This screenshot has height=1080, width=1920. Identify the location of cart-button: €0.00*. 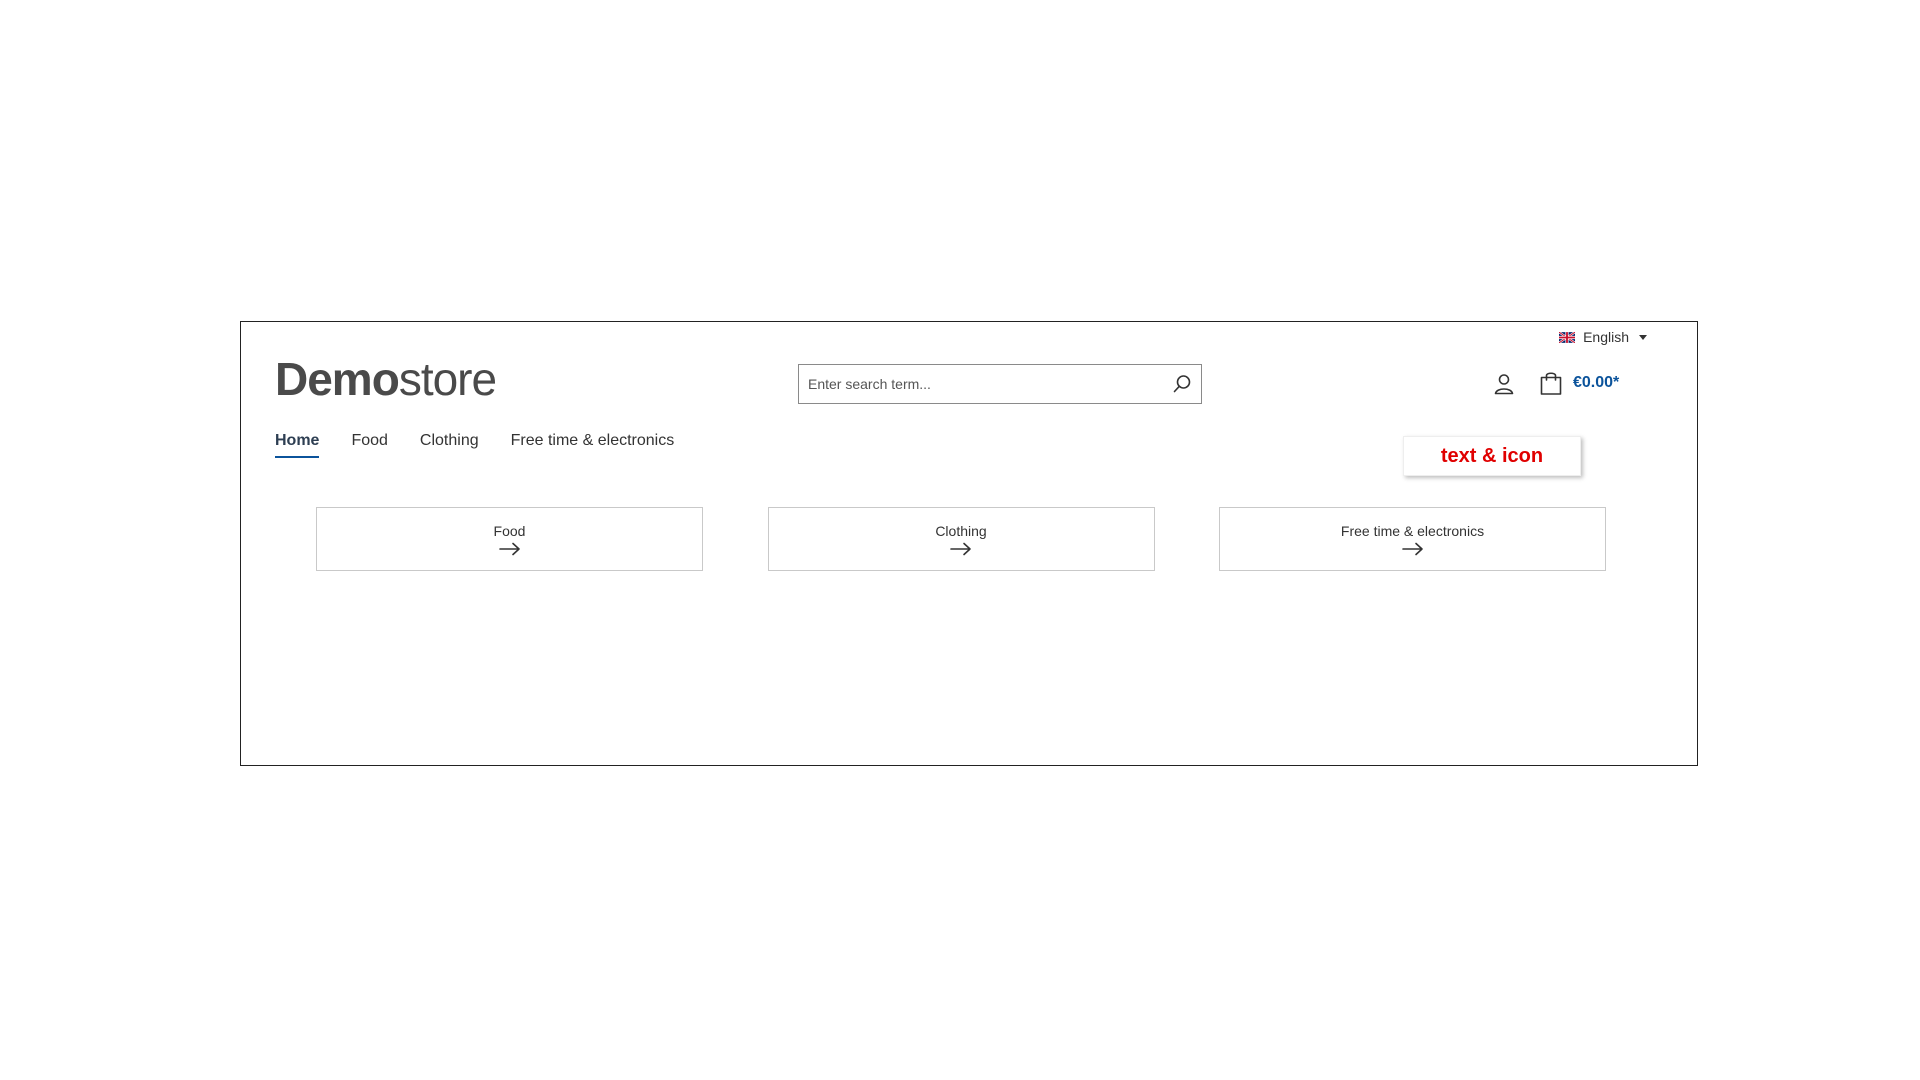
(1579, 383).